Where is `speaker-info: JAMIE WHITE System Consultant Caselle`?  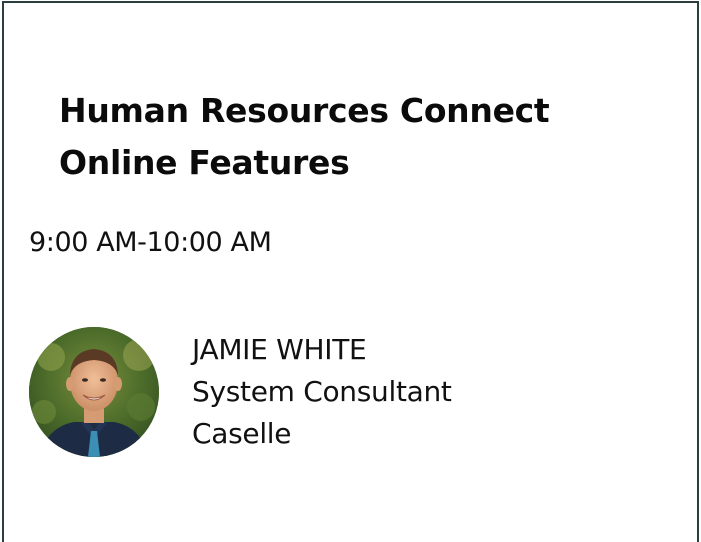
speaker-info: JAMIE WHITE System Consultant Caselle is located at coordinates (322, 392).